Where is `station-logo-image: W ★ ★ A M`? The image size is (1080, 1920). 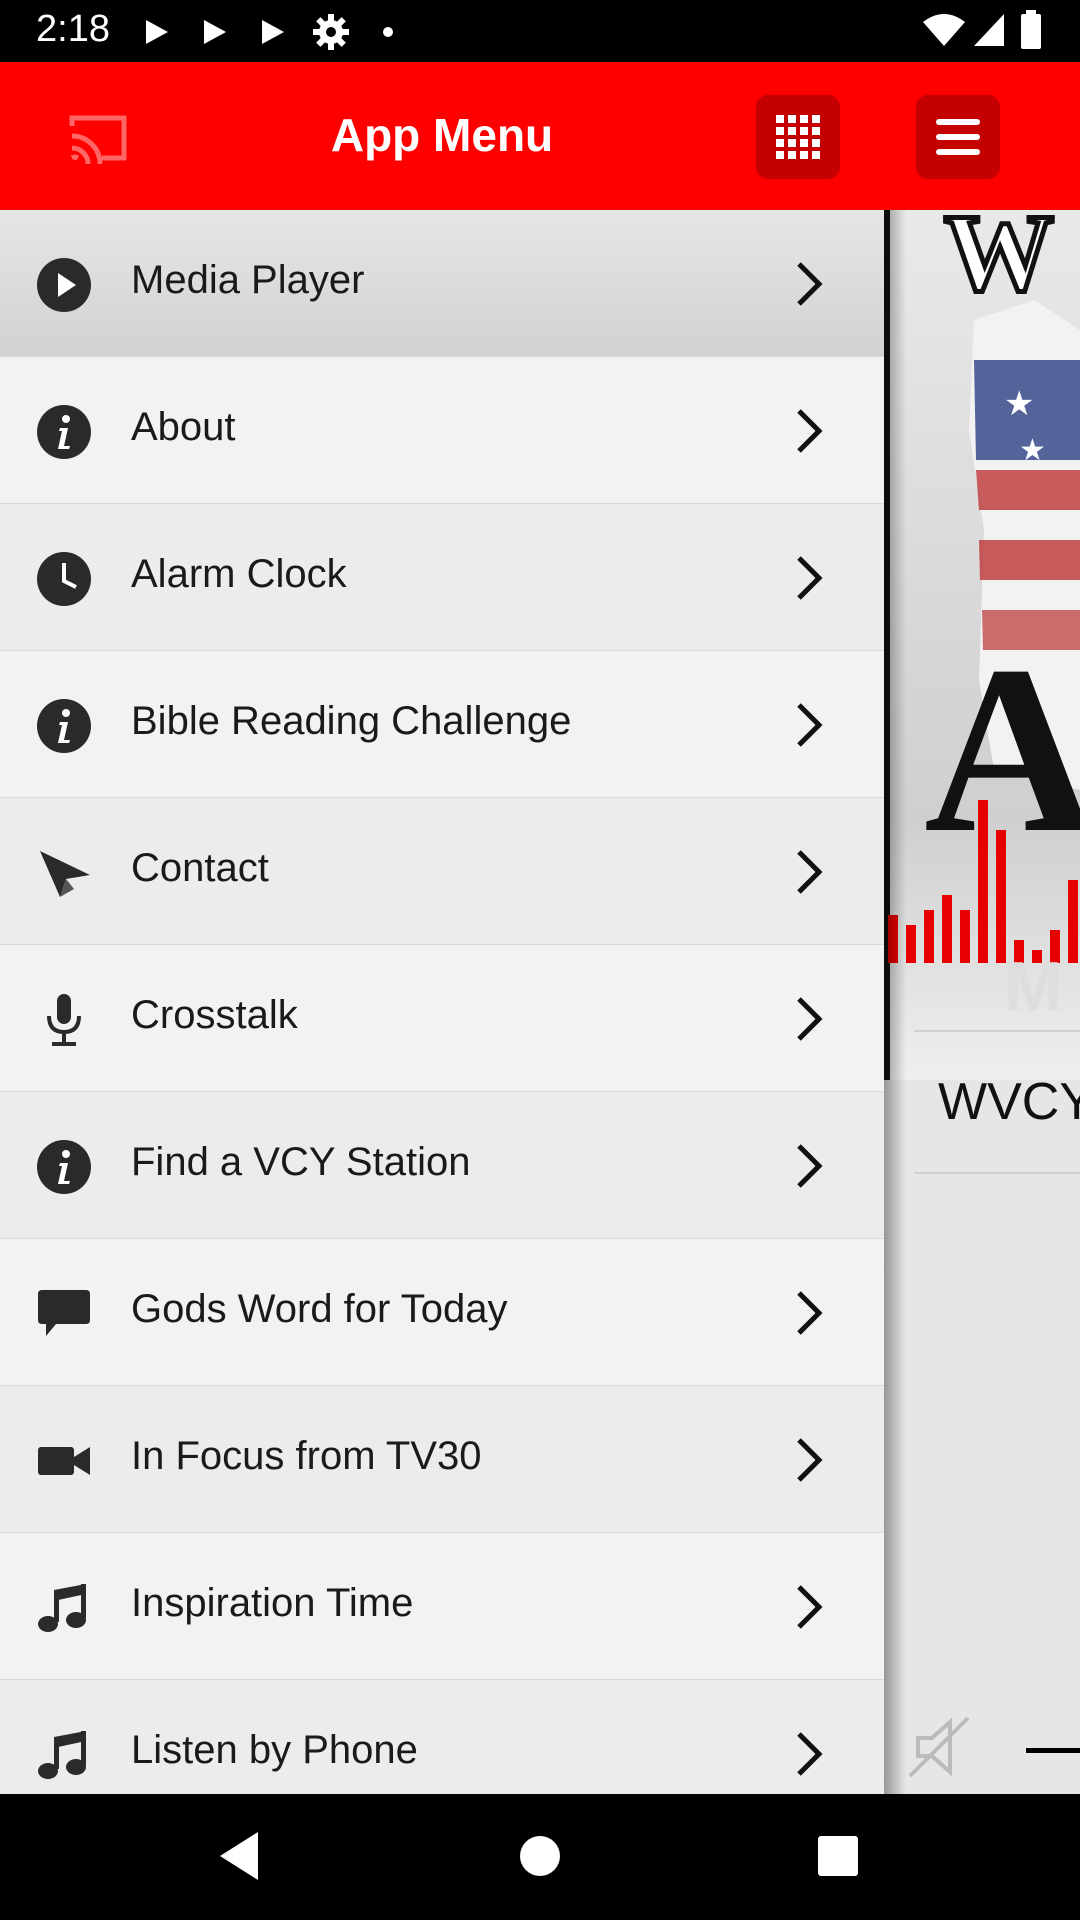 station-logo-image: W ★ ★ A M is located at coordinates (982, 645).